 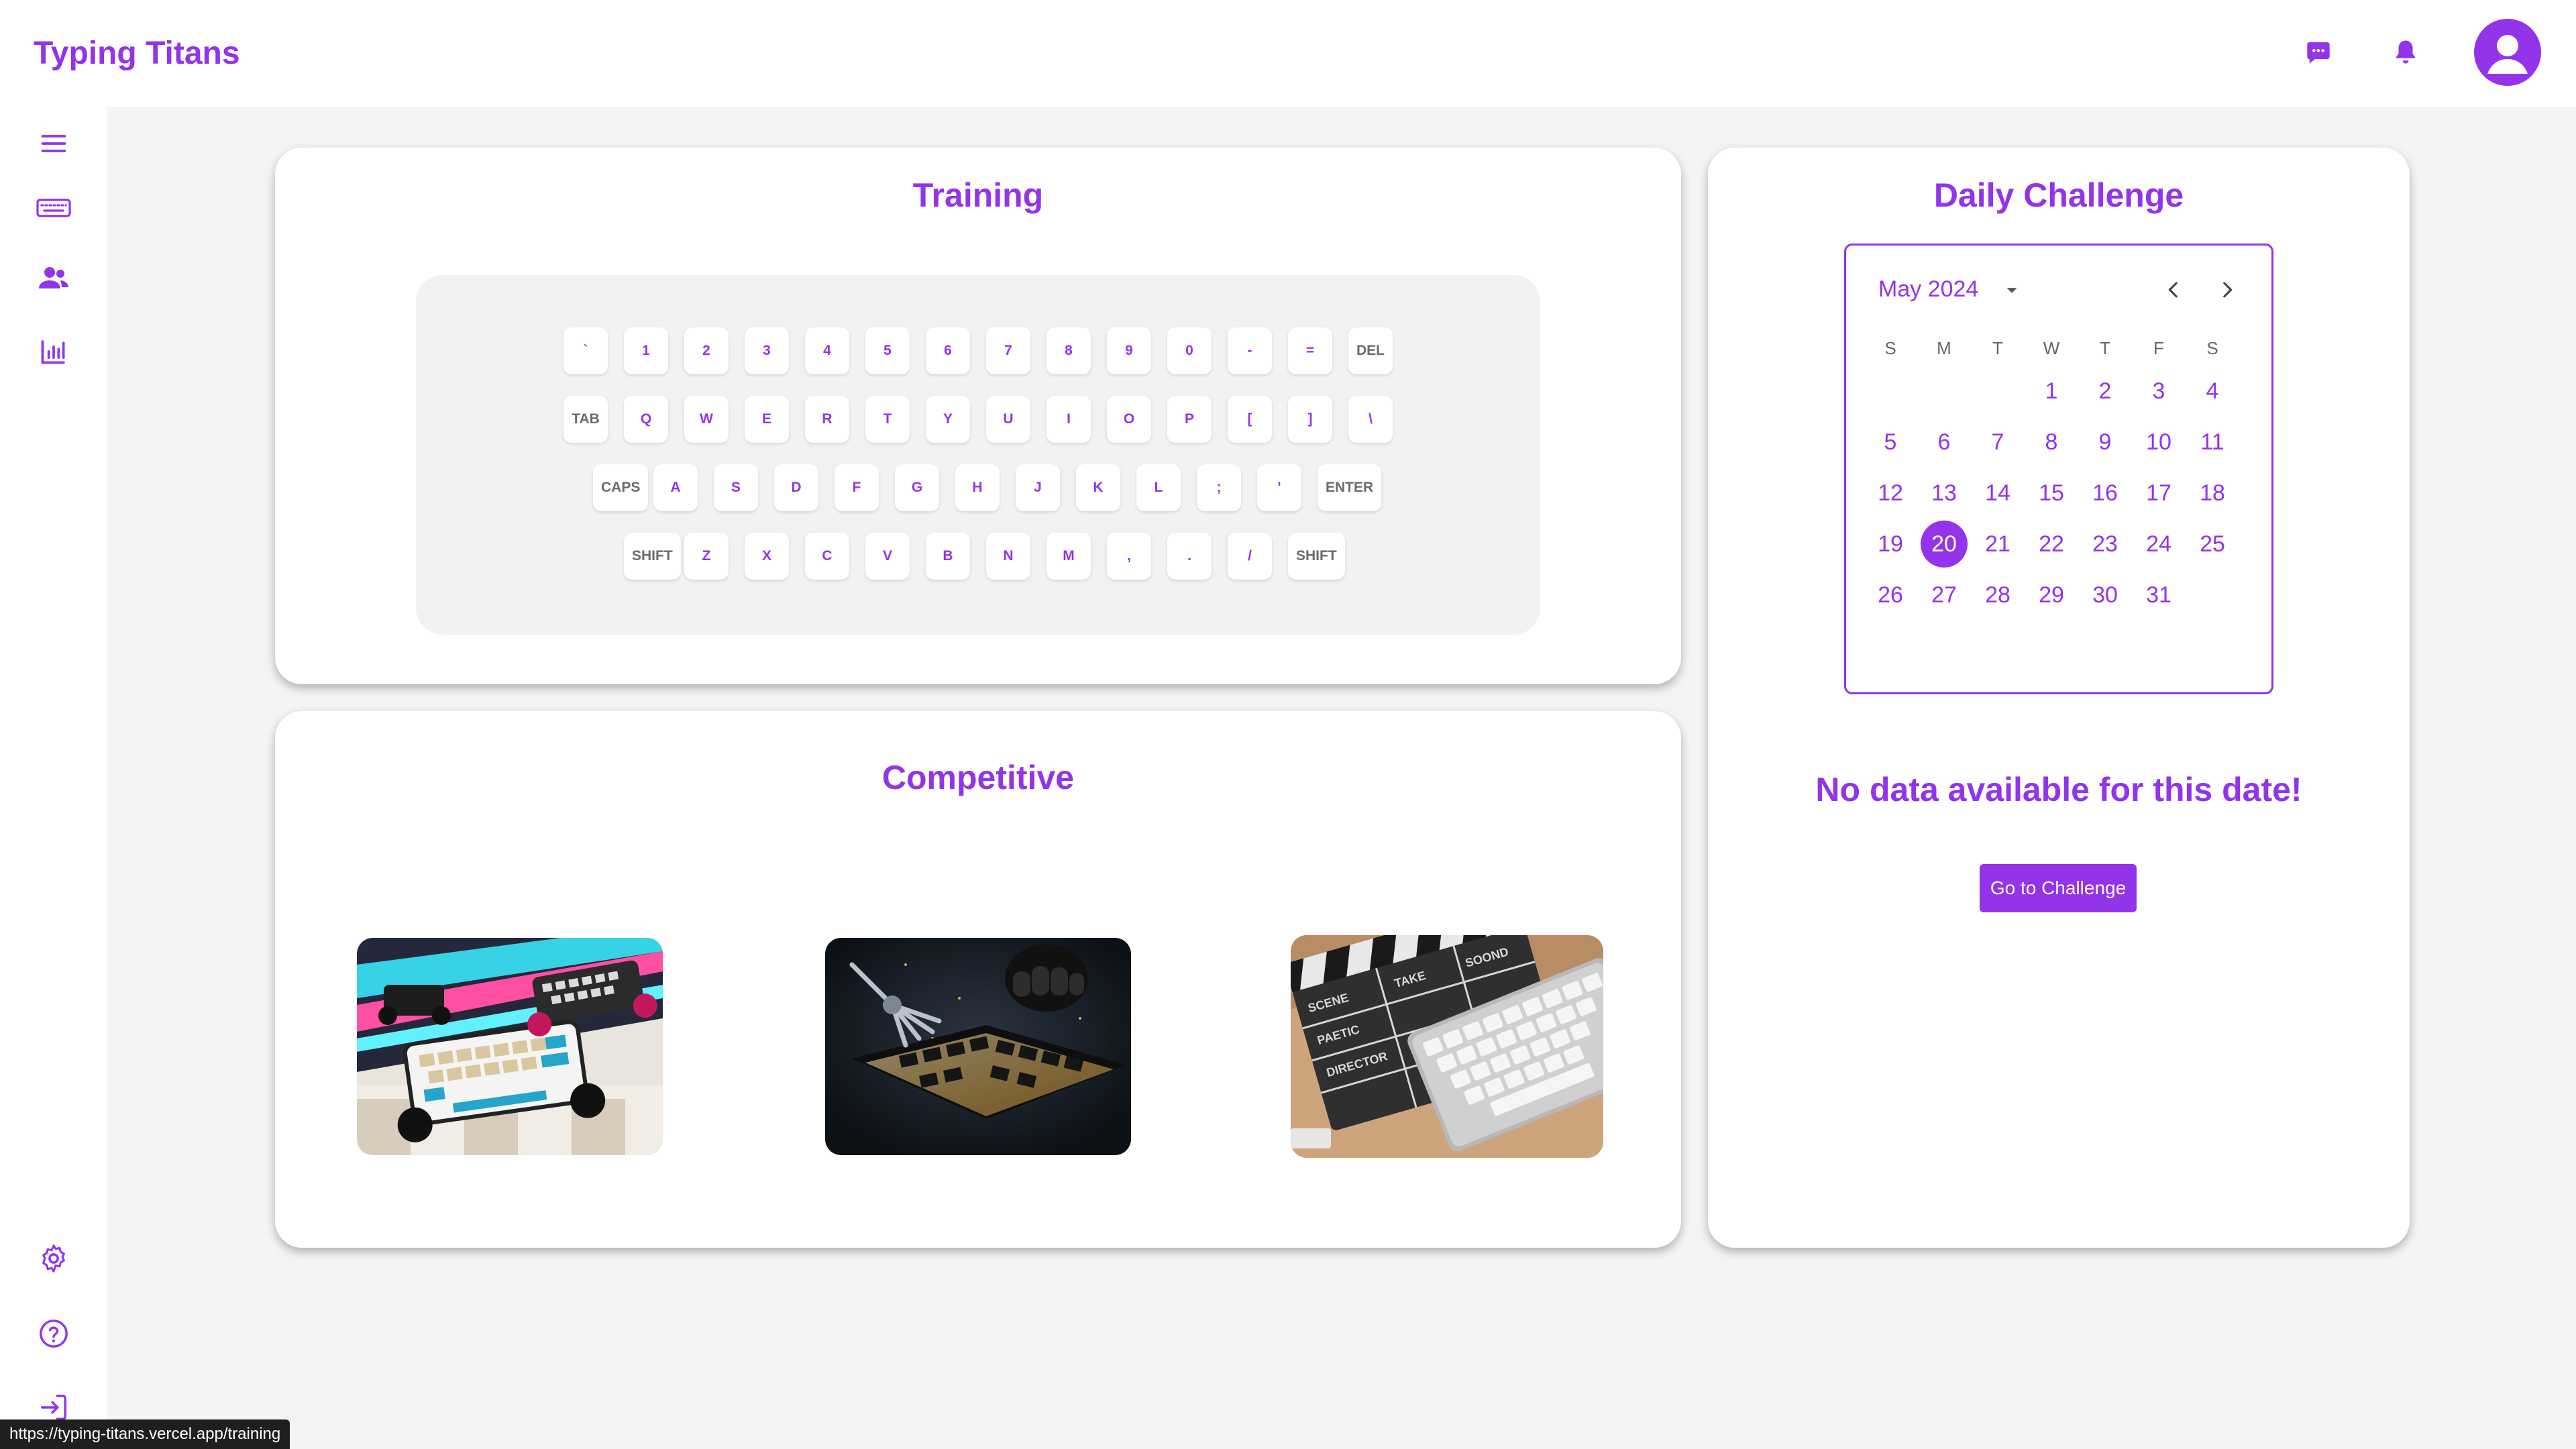 What do you see at coordinates (1928, 289) in the screenshot?
I see `calendar-month-label: May 2024` at bounding box center [1928, 289].